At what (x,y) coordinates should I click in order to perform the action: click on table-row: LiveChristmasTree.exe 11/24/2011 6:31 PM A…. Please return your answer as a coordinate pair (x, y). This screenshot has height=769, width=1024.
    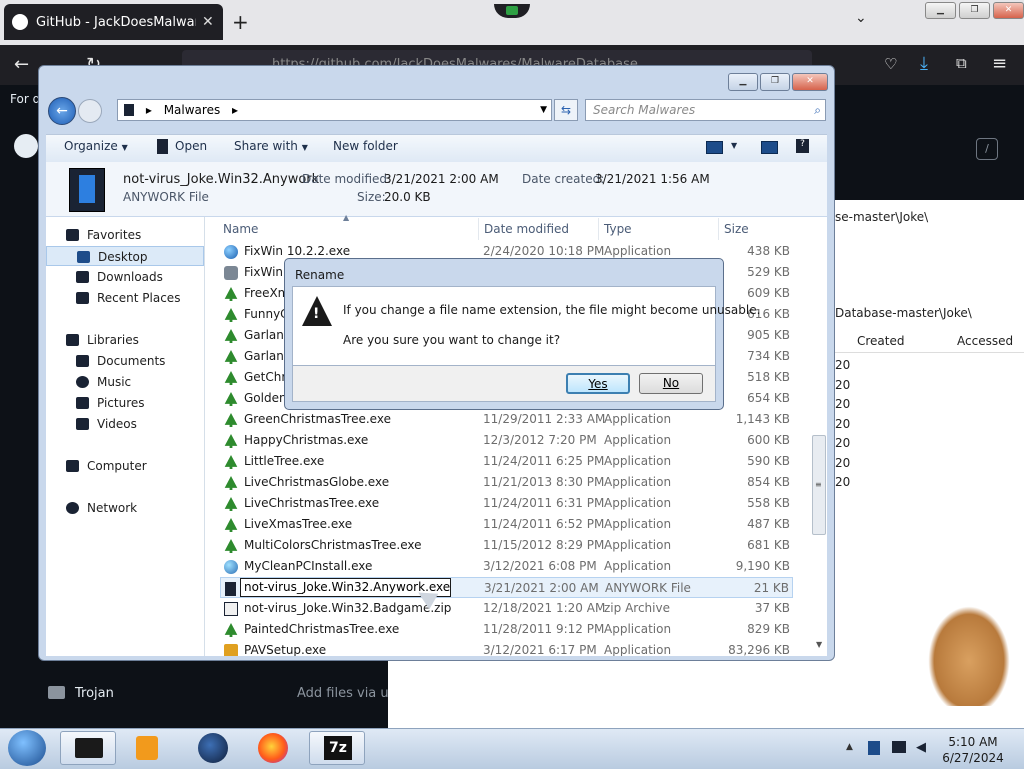
    Looking at the image, I should click on (506, 503).